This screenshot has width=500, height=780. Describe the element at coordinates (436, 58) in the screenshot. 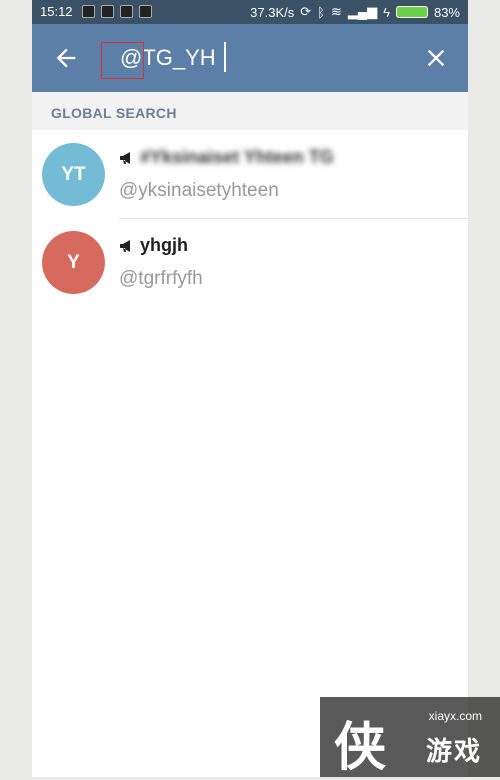

I see `close-icon` at that location.